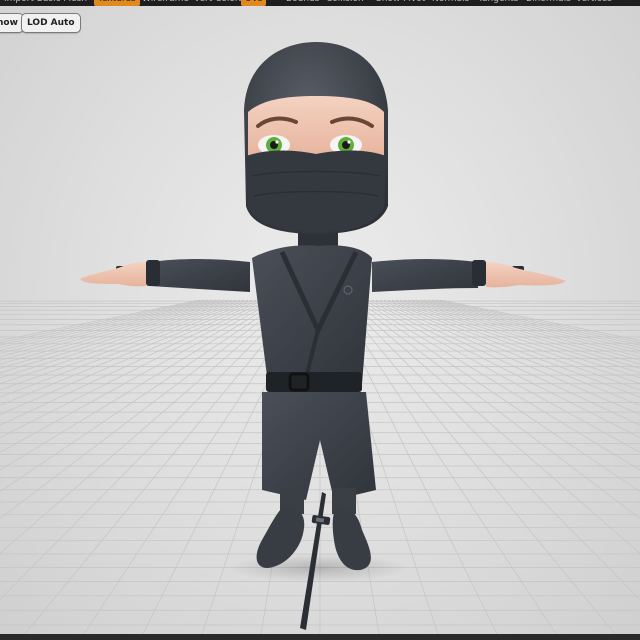 This screenshot has width=640, height=640. I want to click on toolbar-item-4: UVs, so click(254, 3).